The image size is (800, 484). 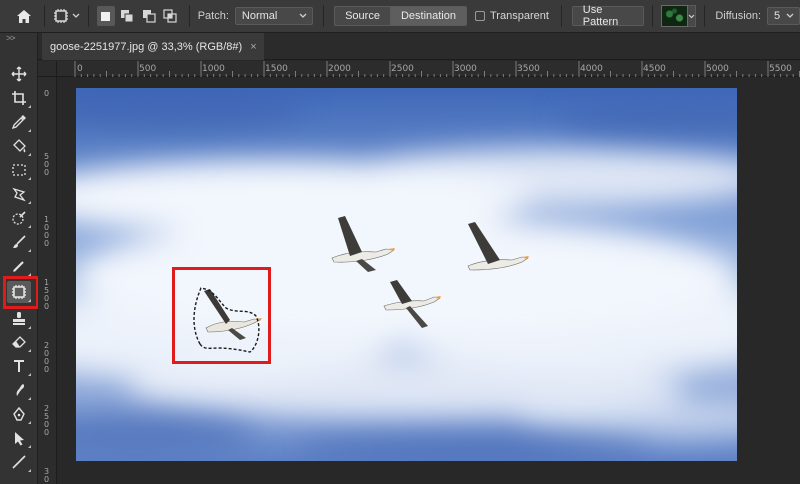 I want to click on patch-icon, so click(x=61, y=16).